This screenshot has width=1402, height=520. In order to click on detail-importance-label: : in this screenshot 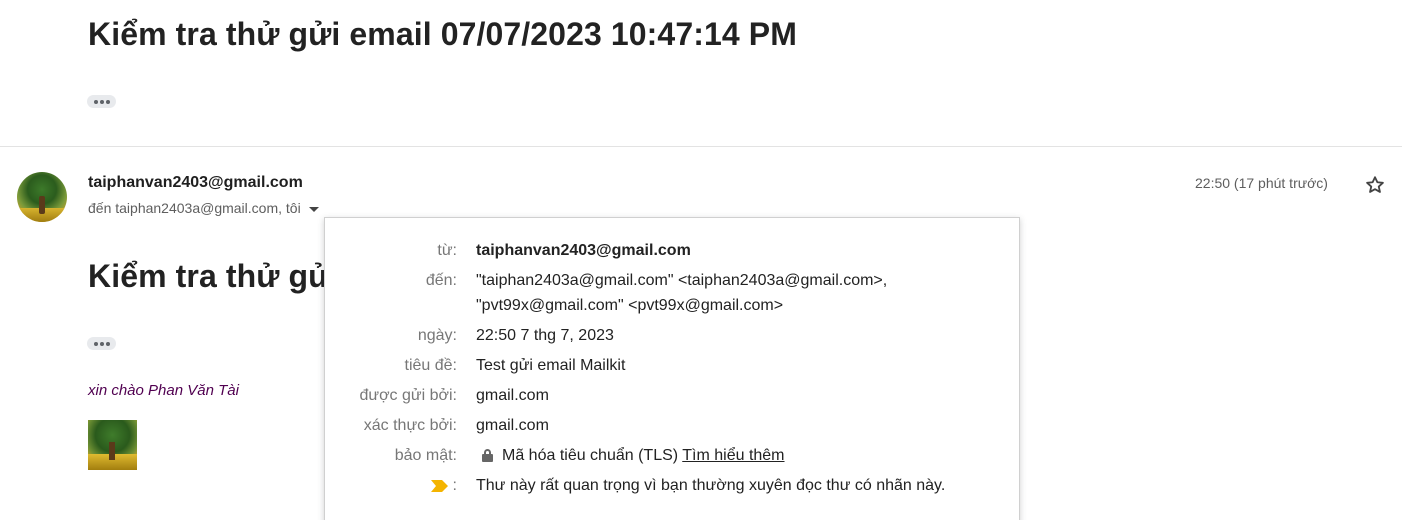, I will do `click(454, 485)`.